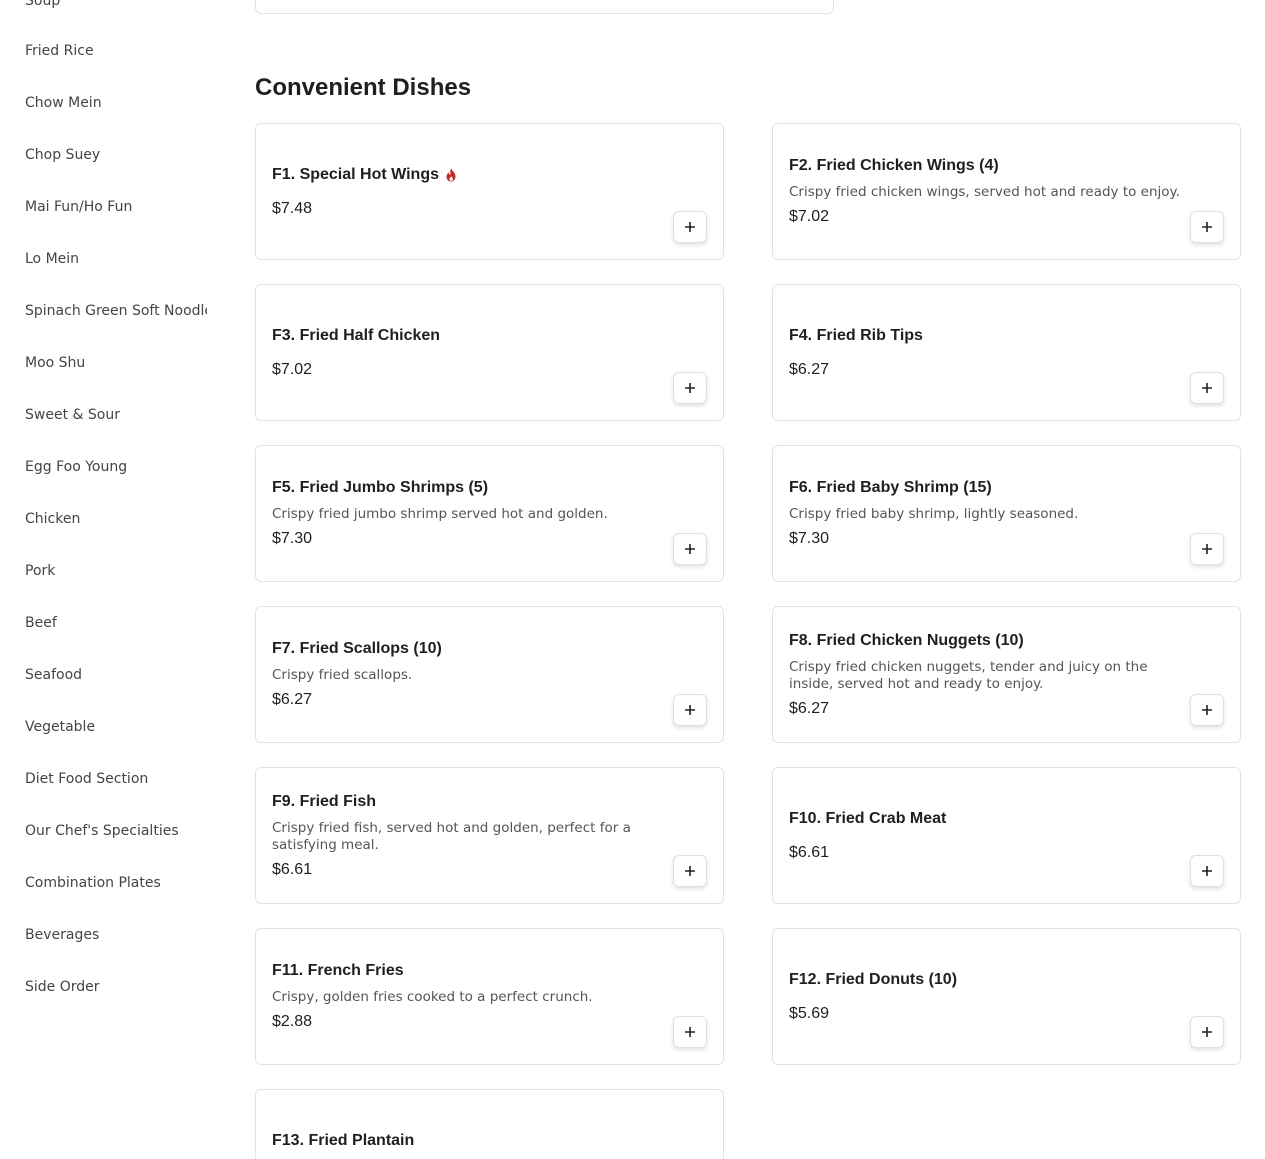  What do you see at coordinates (890, 487) in the screenshot?
I see `item-name: F6. Fried Baby Shrimp (15)` at bounding box center [890, 487].